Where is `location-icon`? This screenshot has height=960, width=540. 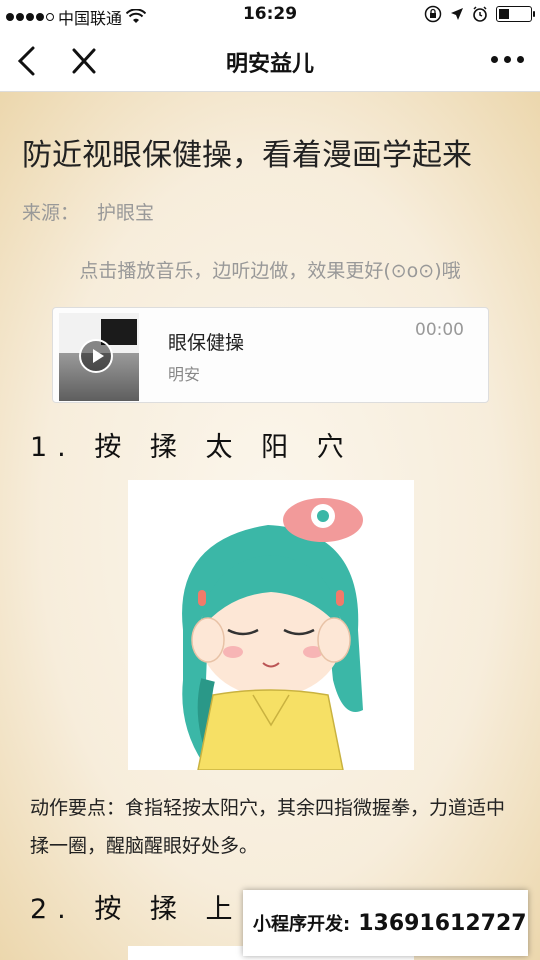 location-icon is located at coordinates (457, 14).